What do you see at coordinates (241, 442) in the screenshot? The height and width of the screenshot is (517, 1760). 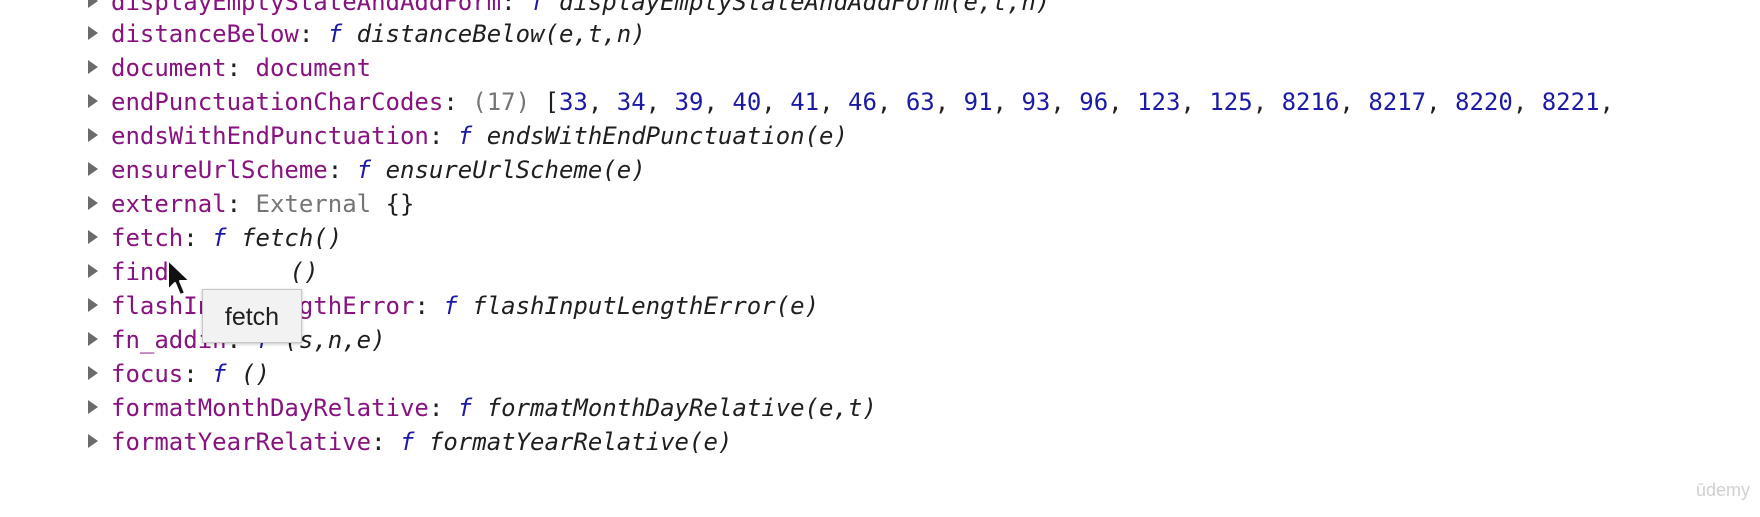 I see `property-key: formatYearRelative` at bounding box center [241, 442].